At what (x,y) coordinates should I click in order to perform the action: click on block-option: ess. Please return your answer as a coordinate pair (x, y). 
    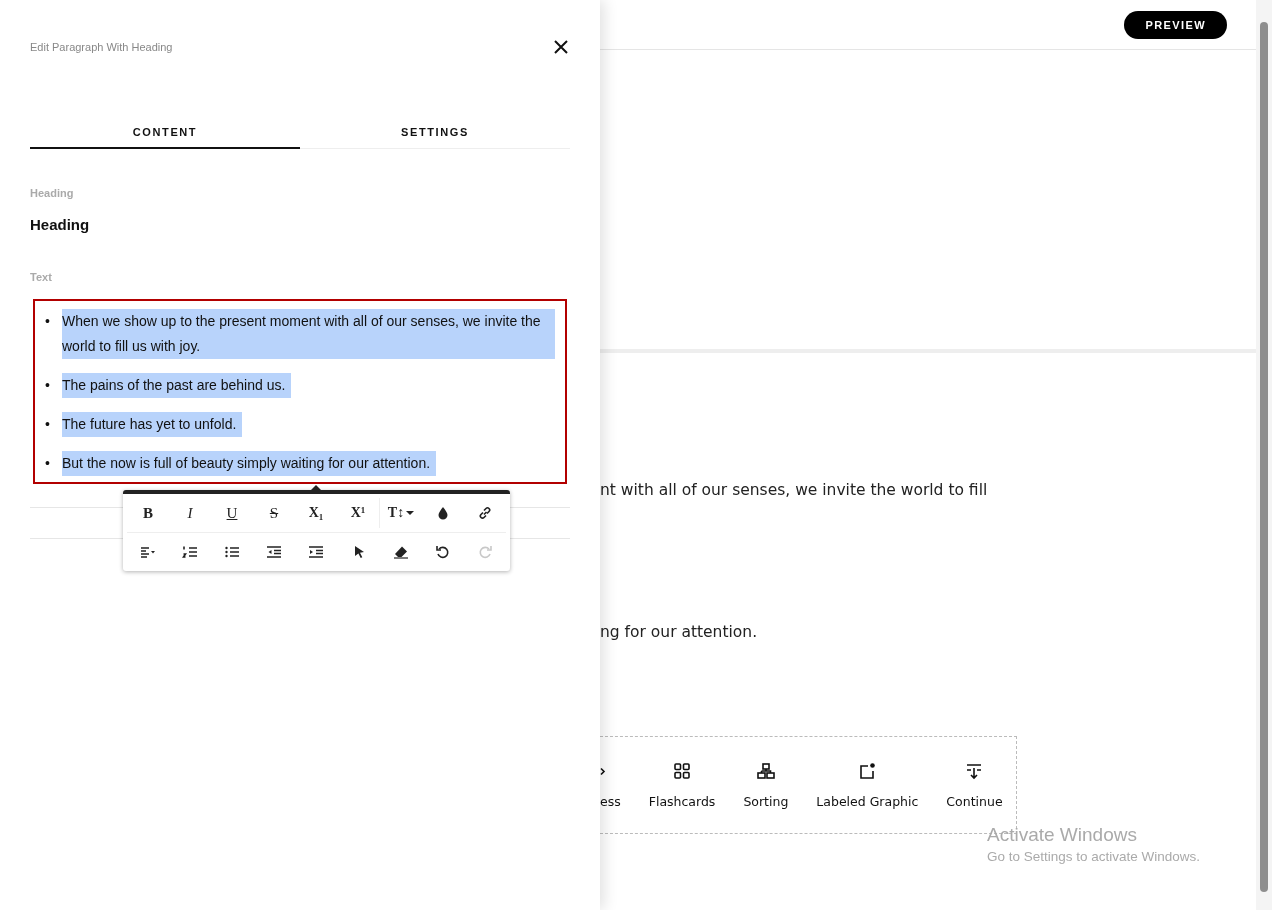
    Looking at the image, I should click on (610, 785).